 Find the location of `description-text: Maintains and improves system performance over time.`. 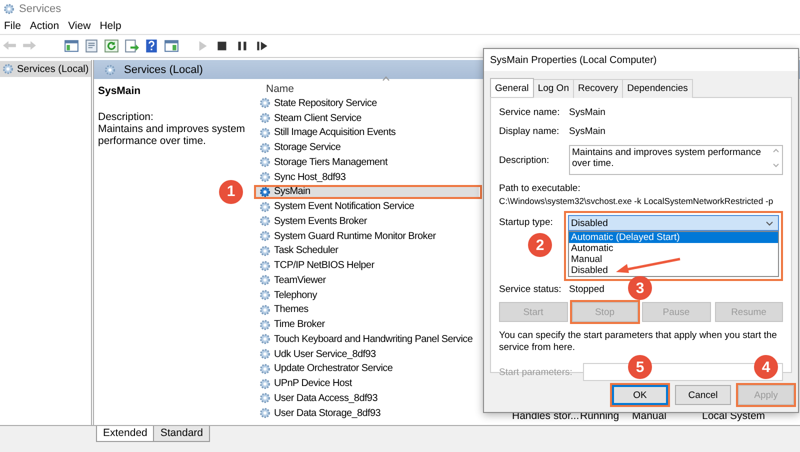

description-text: Maintains and improves system performance over time. is located at coordinates (172, 135).